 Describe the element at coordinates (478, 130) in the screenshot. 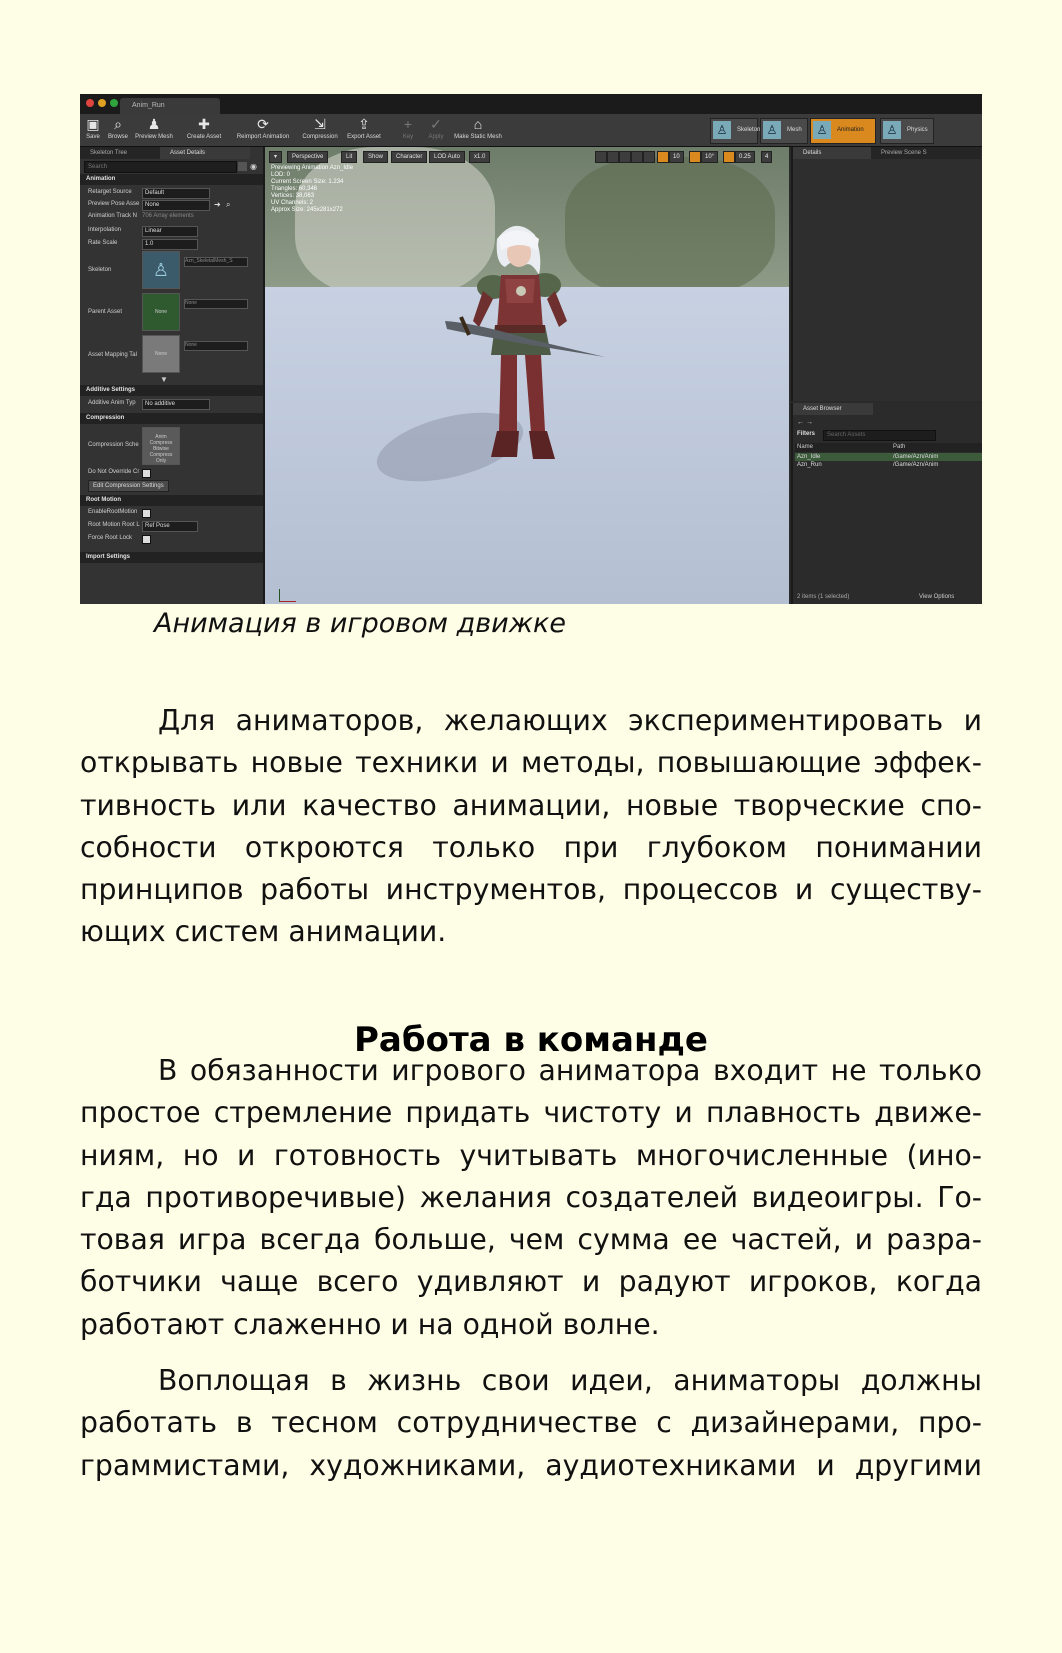

I see `make-static-mesh-button: ⌂ Make Static Mesh` at that location.